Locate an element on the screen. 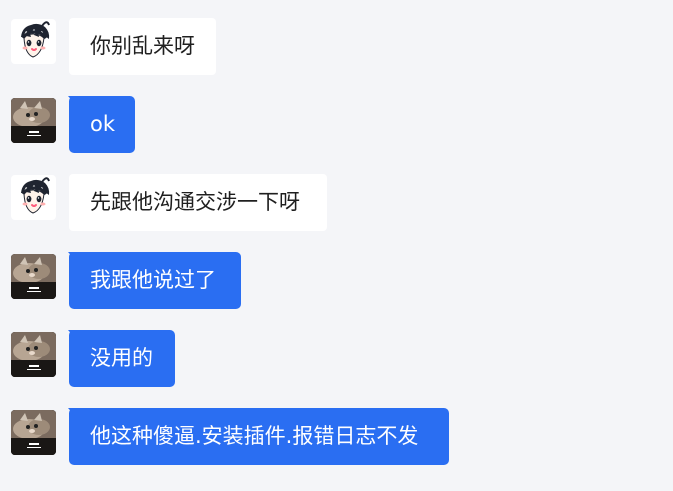 This screenshot has height=491, width=673. message-row: 你别乱来呀 is located at coordinates (336, 48).